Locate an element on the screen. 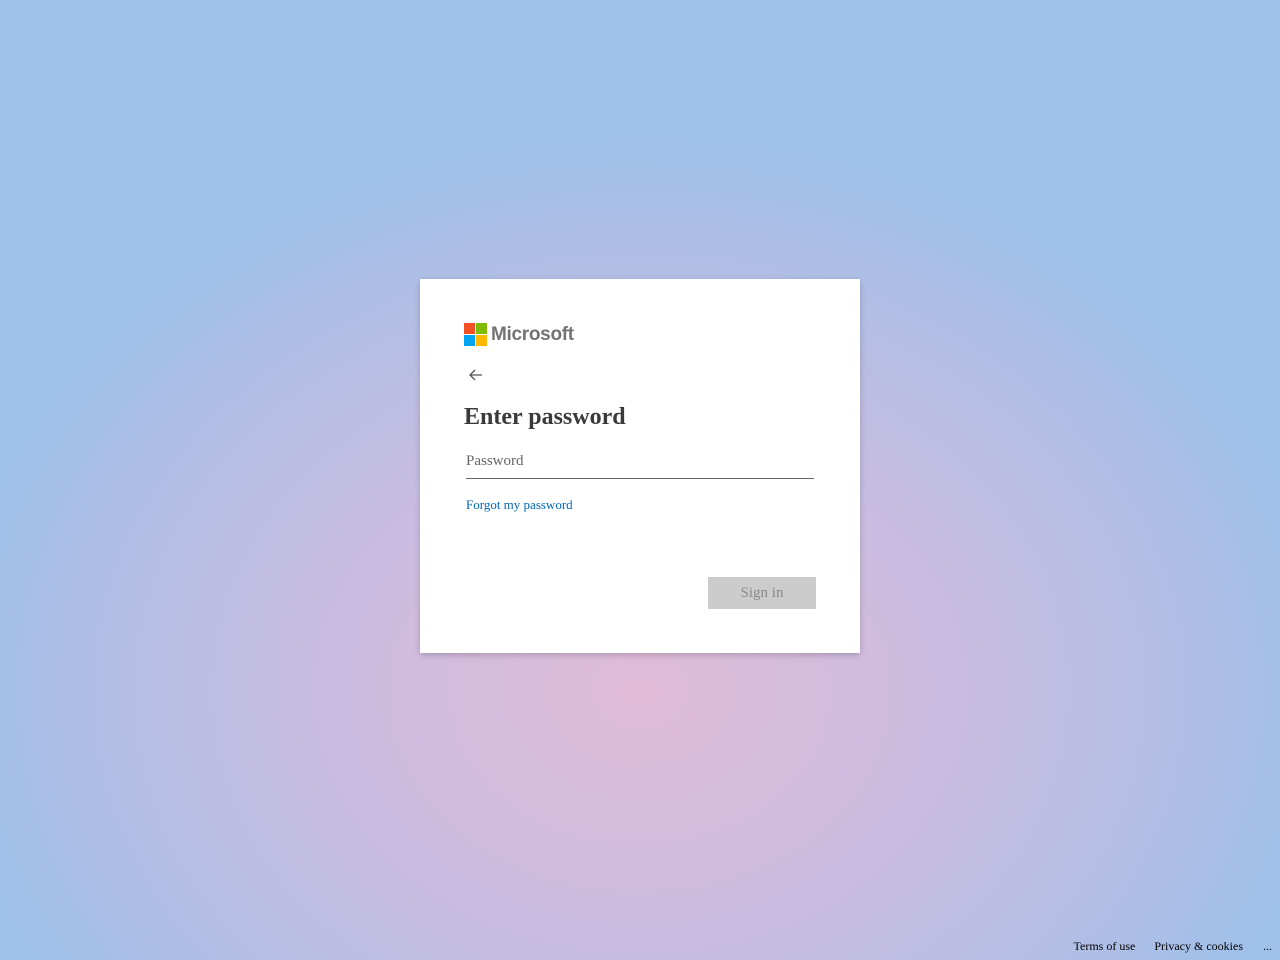 The width and height of the screenshot is (1280, 960). password-input is located at coordinates (640, 462).